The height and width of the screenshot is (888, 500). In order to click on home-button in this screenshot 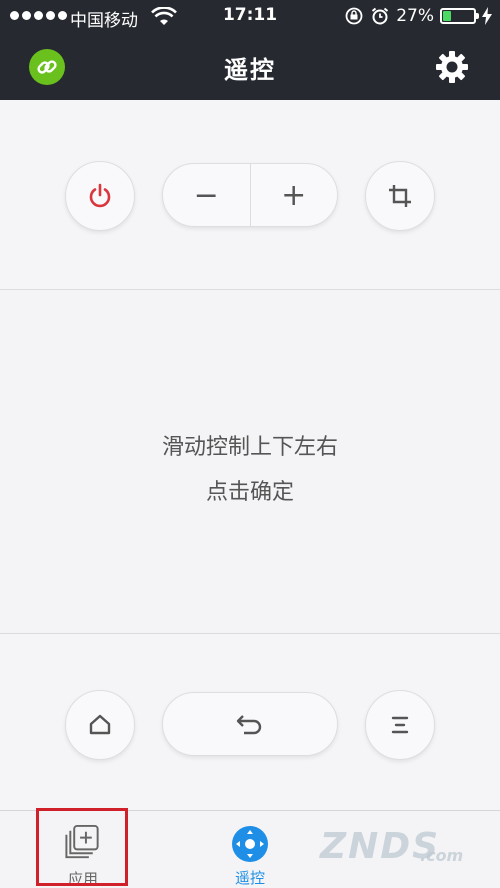, I will do `click(100, 725)`.